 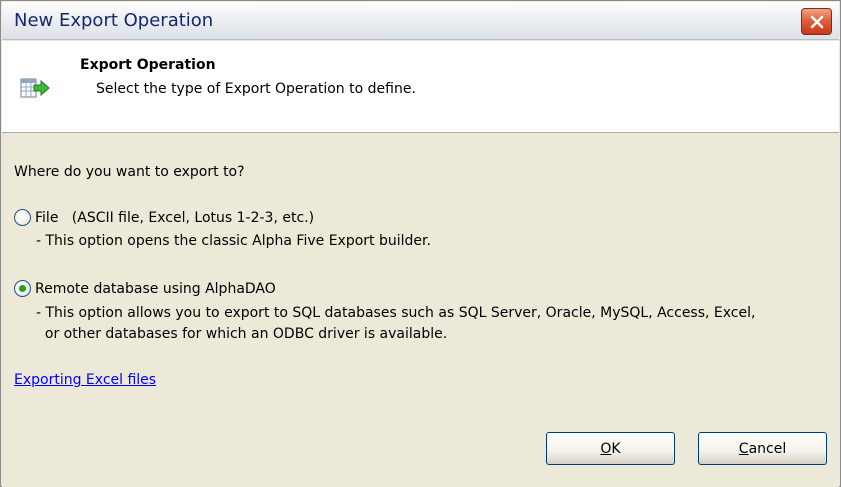 I want to click on window-title: New Export Operation, so click(x=114, y=20).